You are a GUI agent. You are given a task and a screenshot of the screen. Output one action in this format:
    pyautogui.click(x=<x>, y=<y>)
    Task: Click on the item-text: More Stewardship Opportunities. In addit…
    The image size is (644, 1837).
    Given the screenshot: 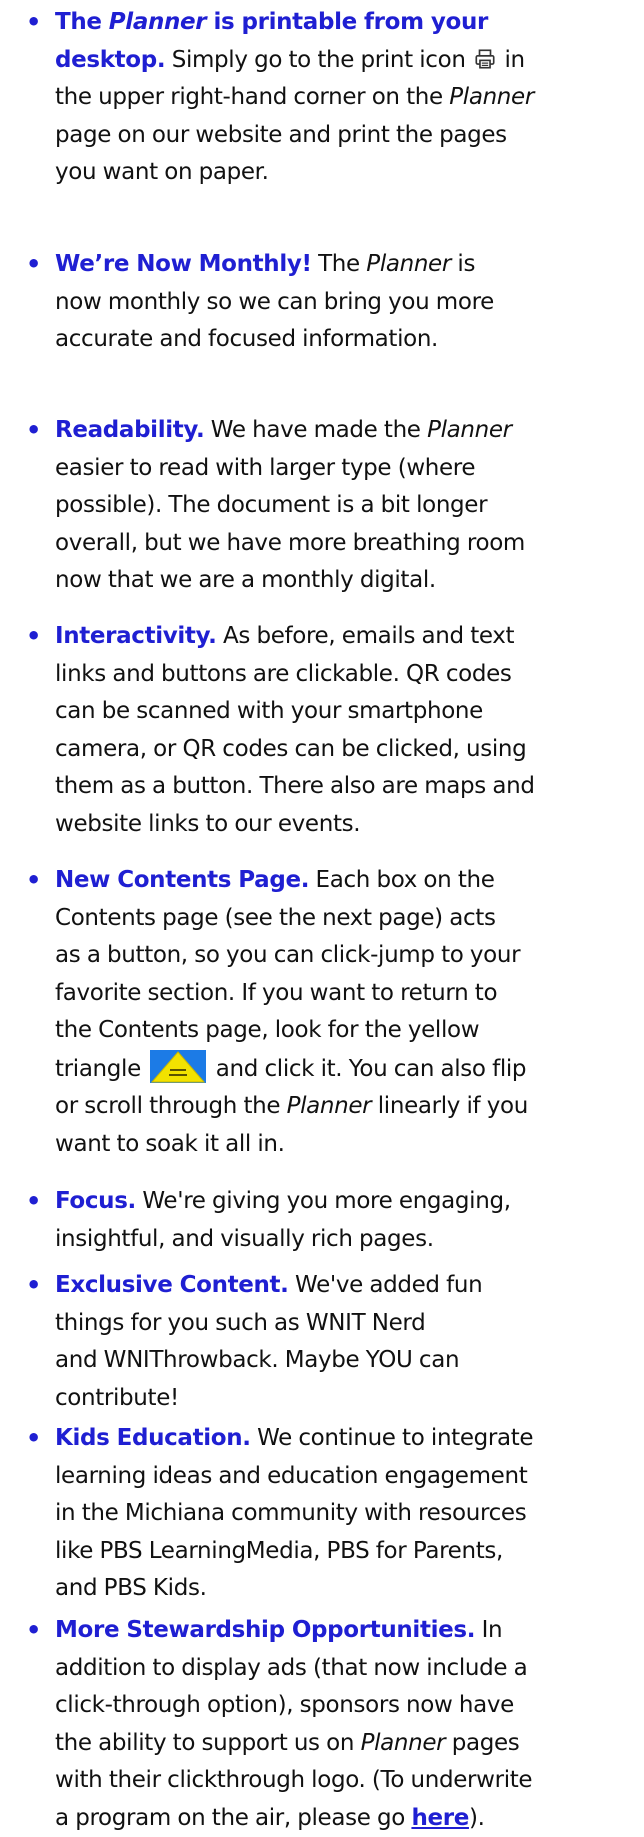 What is the action you would take?
    pyautogui.click(x=294, y=1724)
    